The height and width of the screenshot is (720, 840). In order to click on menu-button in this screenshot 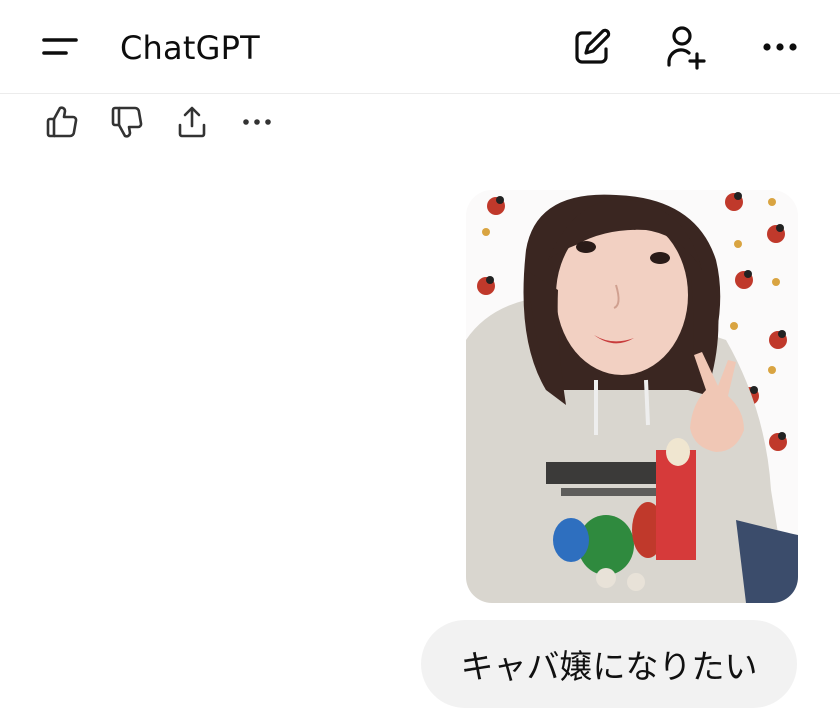, I will do `click(60, 47)`.